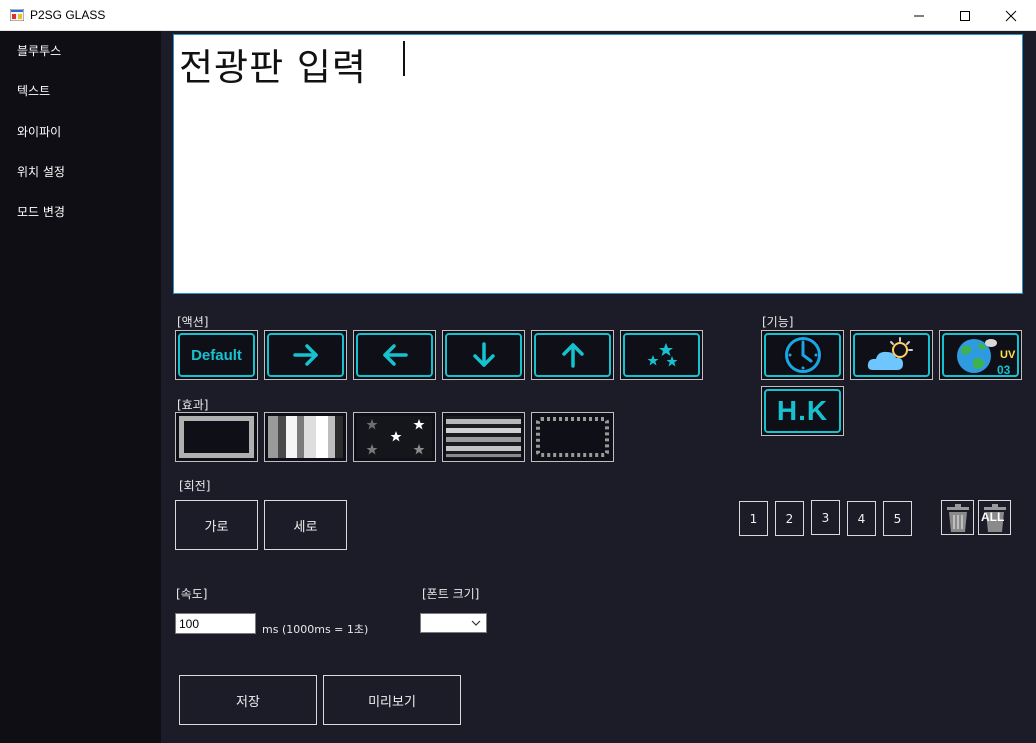  I want to click on action-default-label: Default, so click(216, 355).